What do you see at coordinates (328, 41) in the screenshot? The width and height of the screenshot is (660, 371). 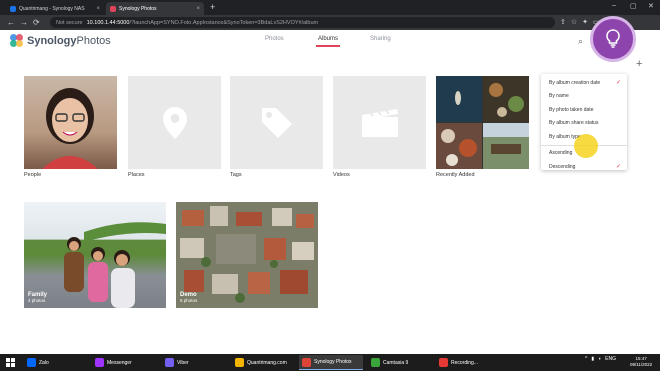 I see `tab-albums: Albums` at bounding box center [328, 41].